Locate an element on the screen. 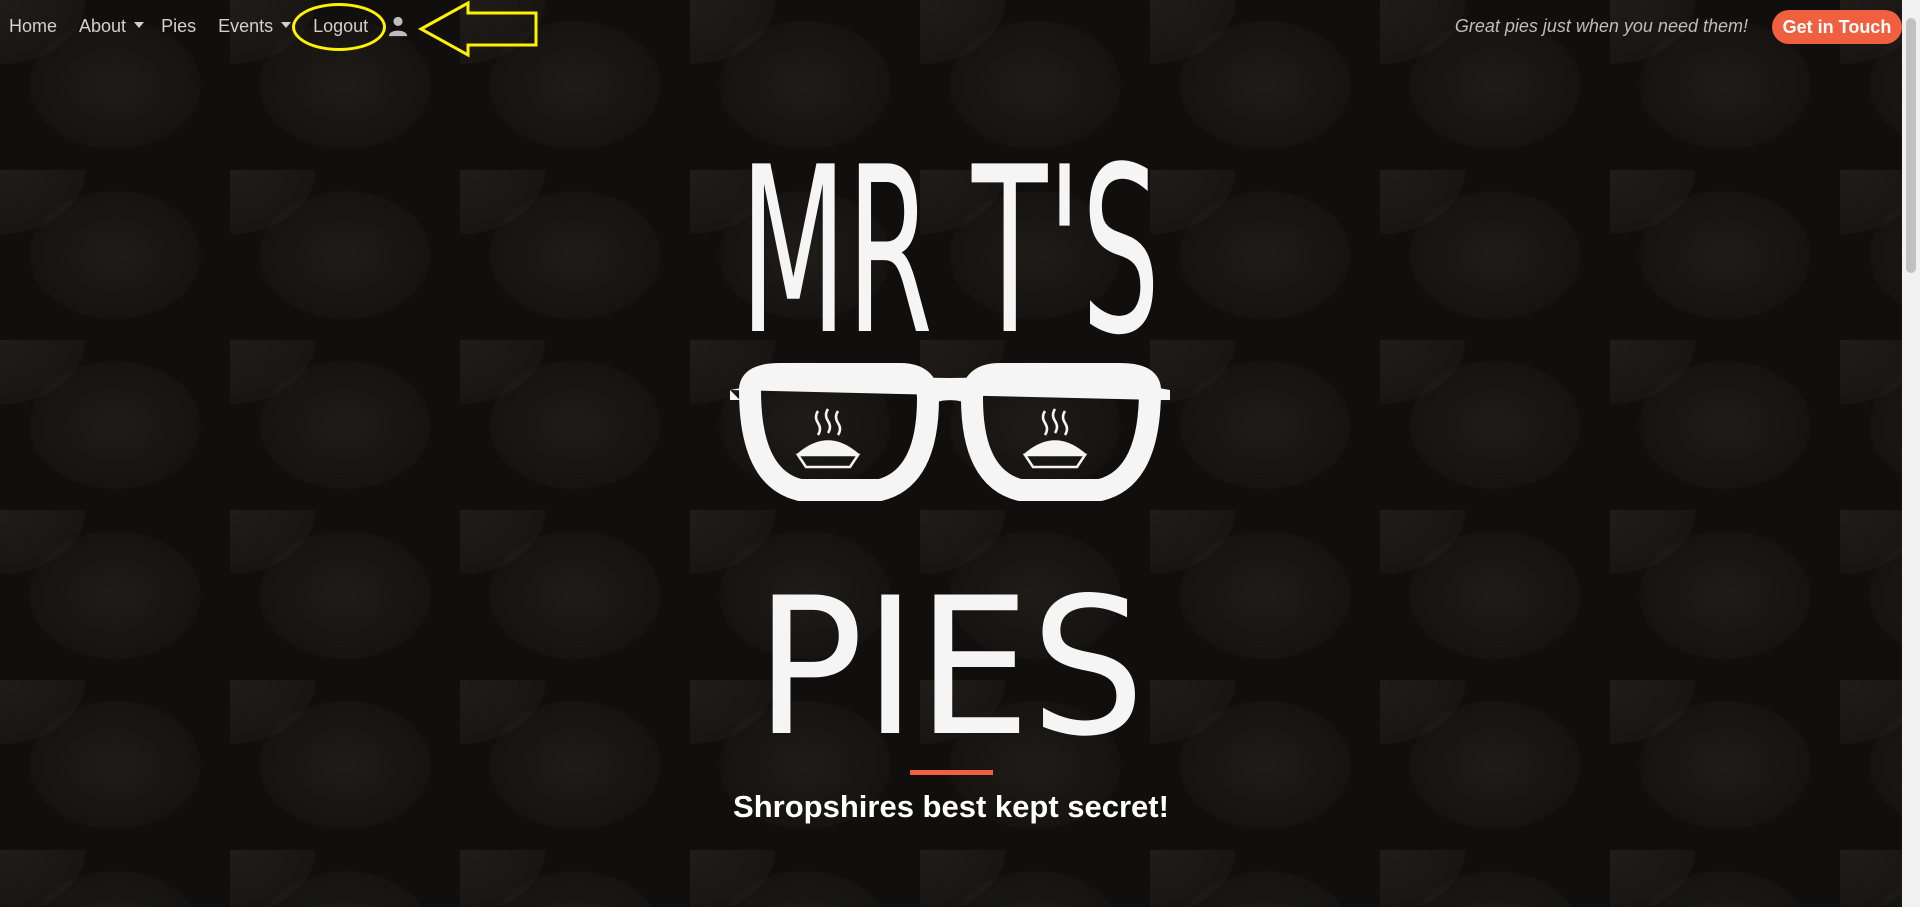 This screenshot has height=907, width=1920. hero-heading: Shropshires best kept secret! is located at coordinates (951, 806).